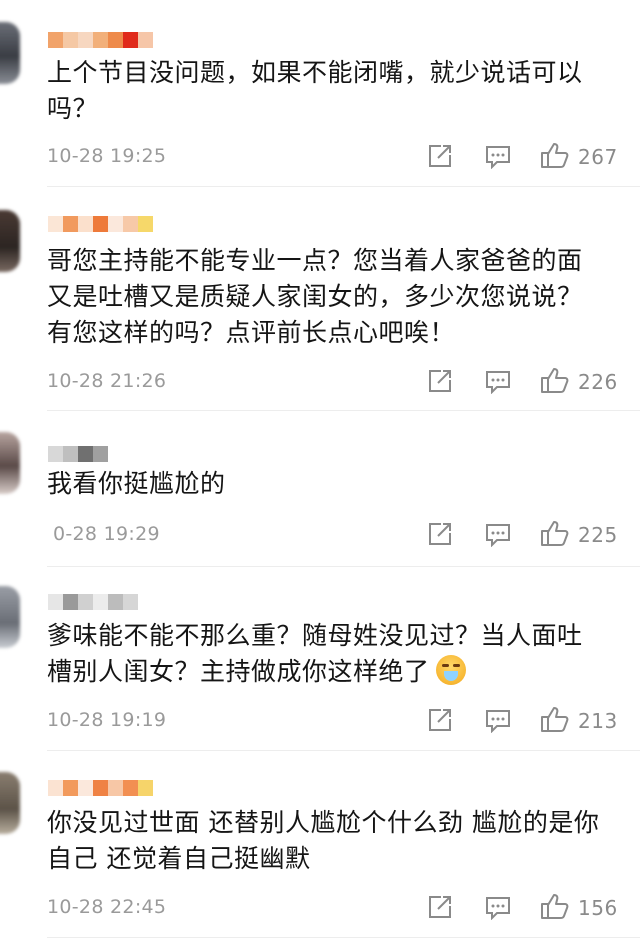  What do you see at coordinates (107, 381) in the screenshot?
I see `comment-time: 10-28 21:26` at bounding box center [107, 381].